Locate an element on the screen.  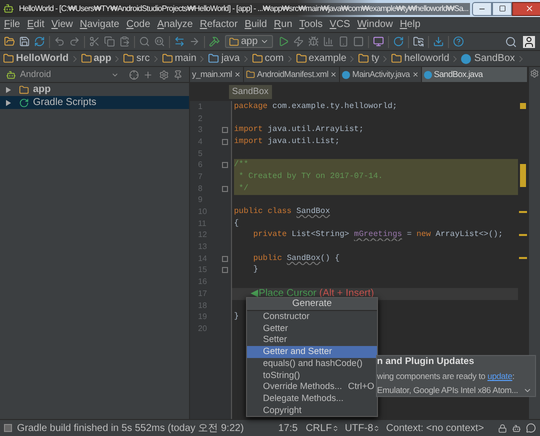
popup-title: Generate is located at coordinates (312, 304).